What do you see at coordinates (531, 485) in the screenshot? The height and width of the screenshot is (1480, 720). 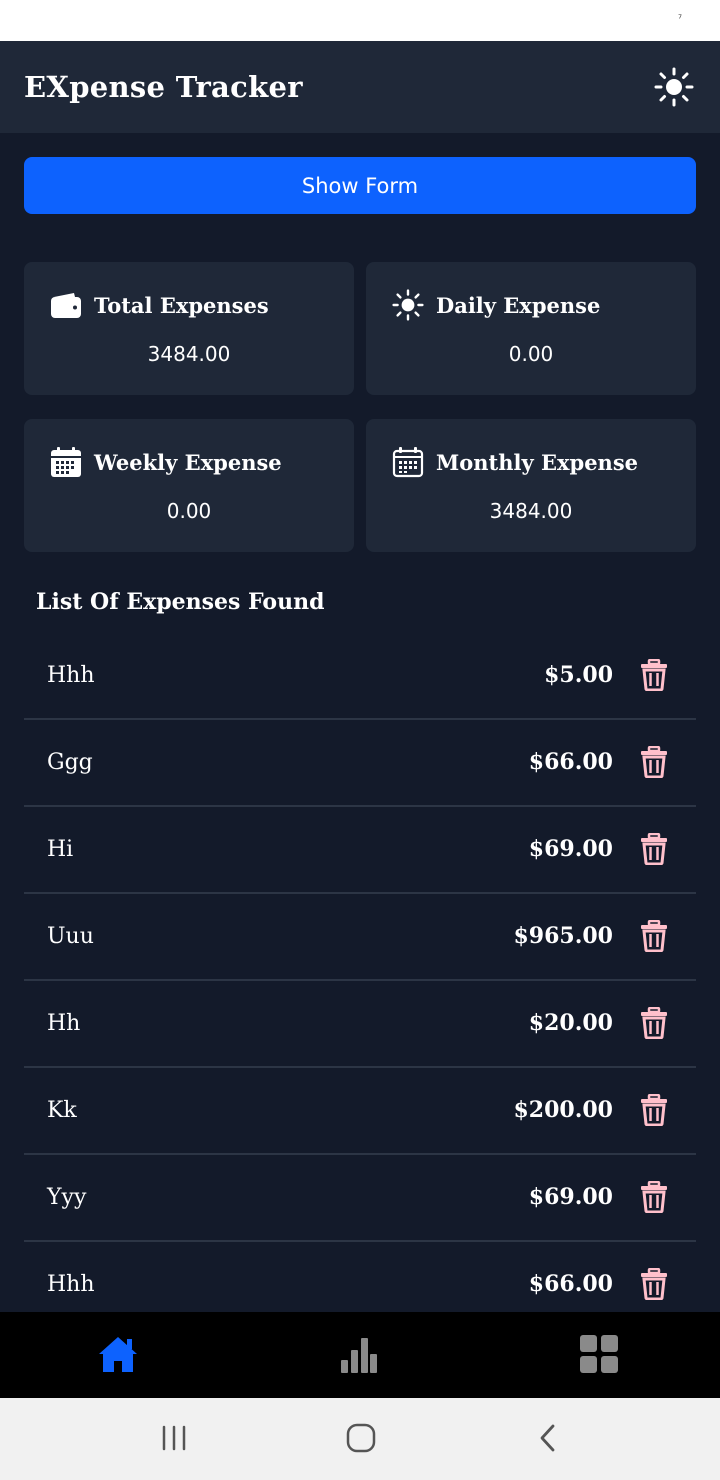 I see `monthly-expense-card: Monthly Expense 3484.00` at bounding box center [531, 485].